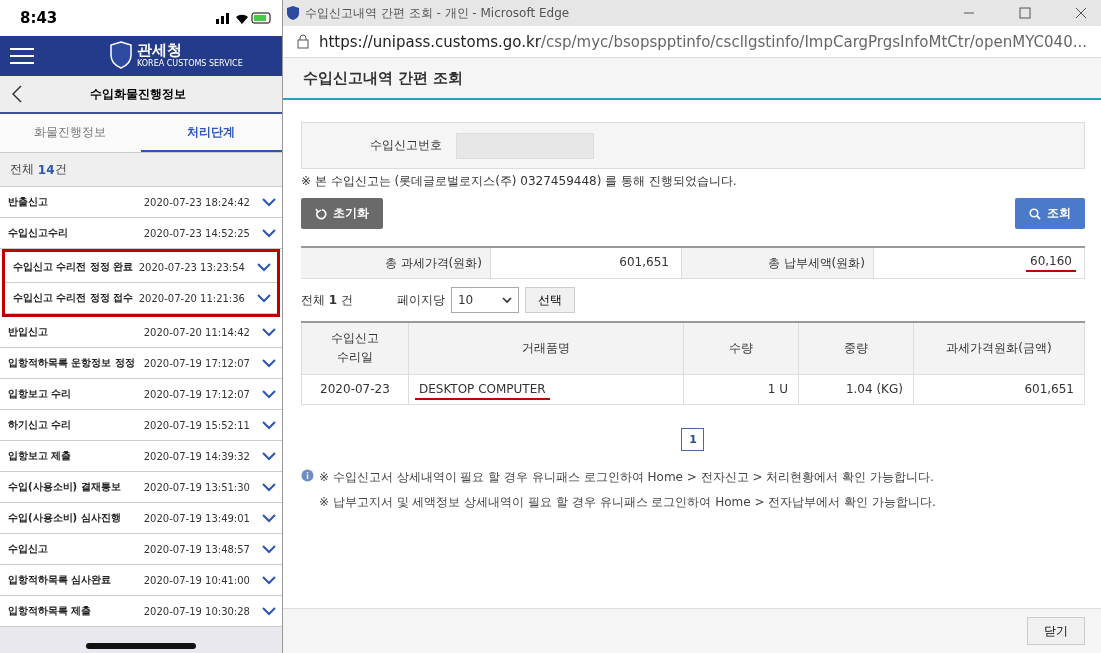 This screenshot has width=1101, height=653. Describe the element at coordinates (141, 580) in the screenshot. I see `list-row: 입항적하목록 심사완료 2020-07-19 10:41:00` at that location.